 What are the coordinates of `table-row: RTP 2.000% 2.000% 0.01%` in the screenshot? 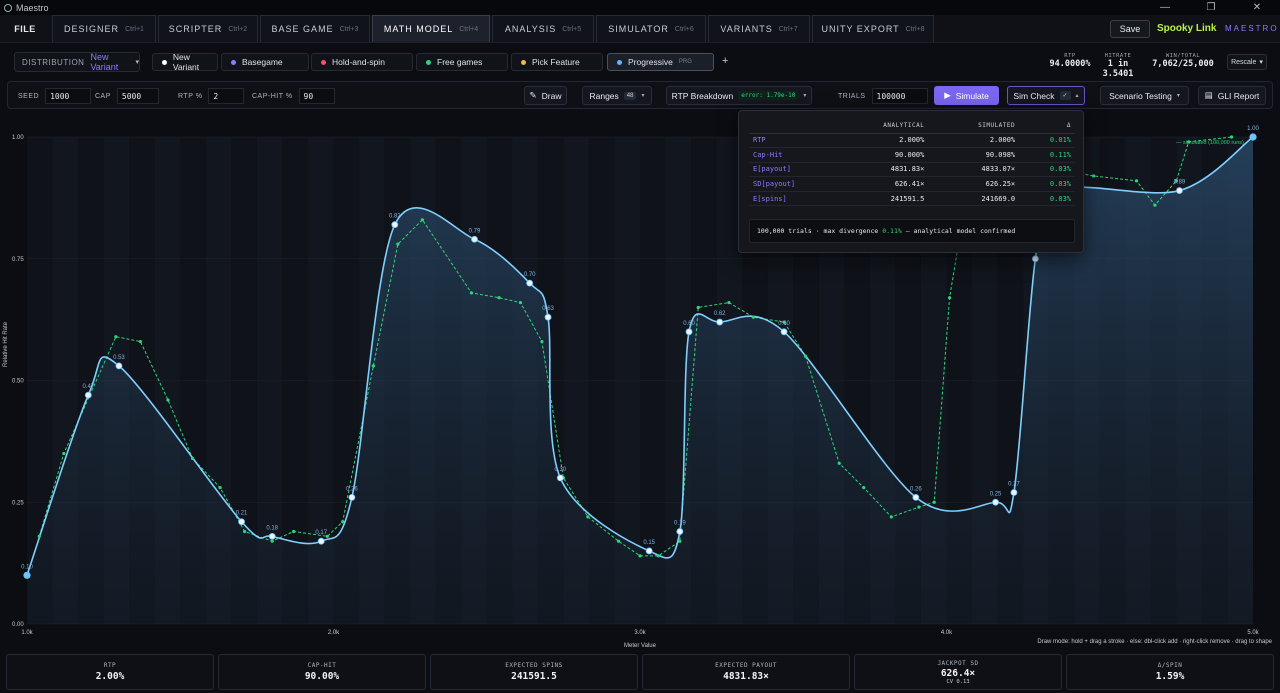 It's located at (912, 141).